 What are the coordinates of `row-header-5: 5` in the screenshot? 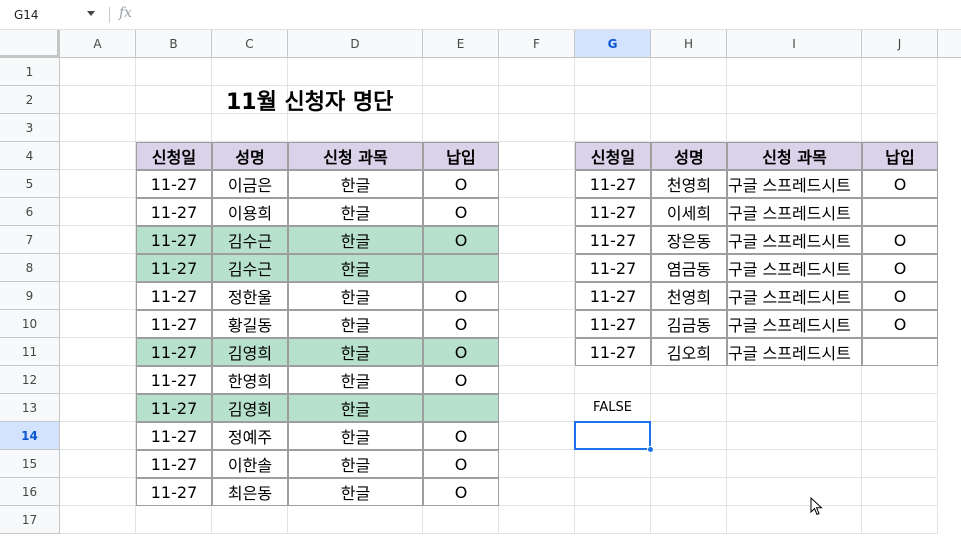 It's located at (30, 184).